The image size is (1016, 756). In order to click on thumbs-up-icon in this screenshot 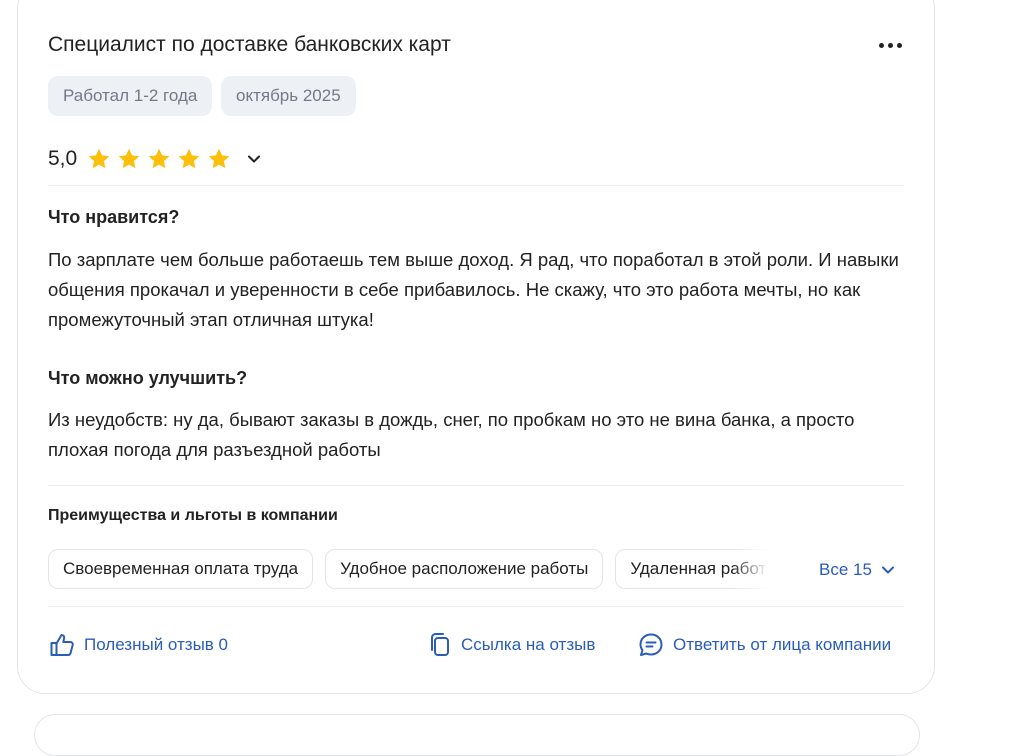, I will do `click(62, 645)`.